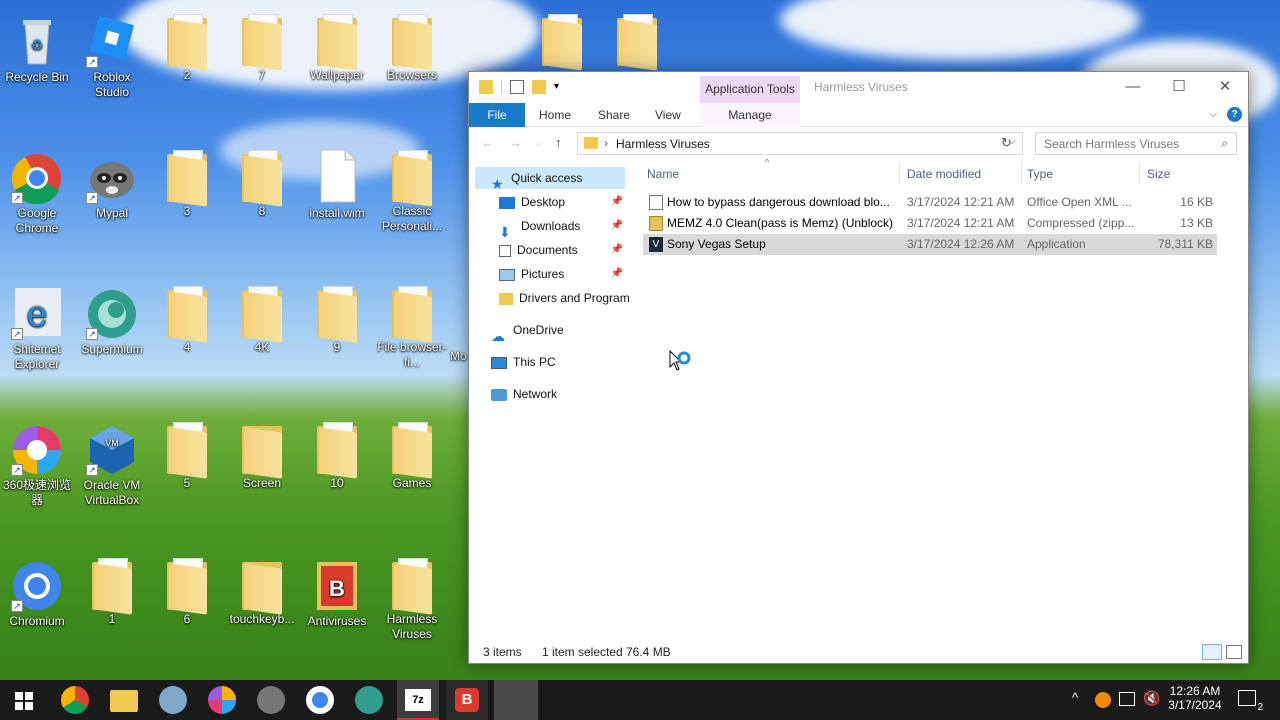  Describe the element at coordinates (1040, 174) in the screenshot. I see `column-header-type: Type` at that location.